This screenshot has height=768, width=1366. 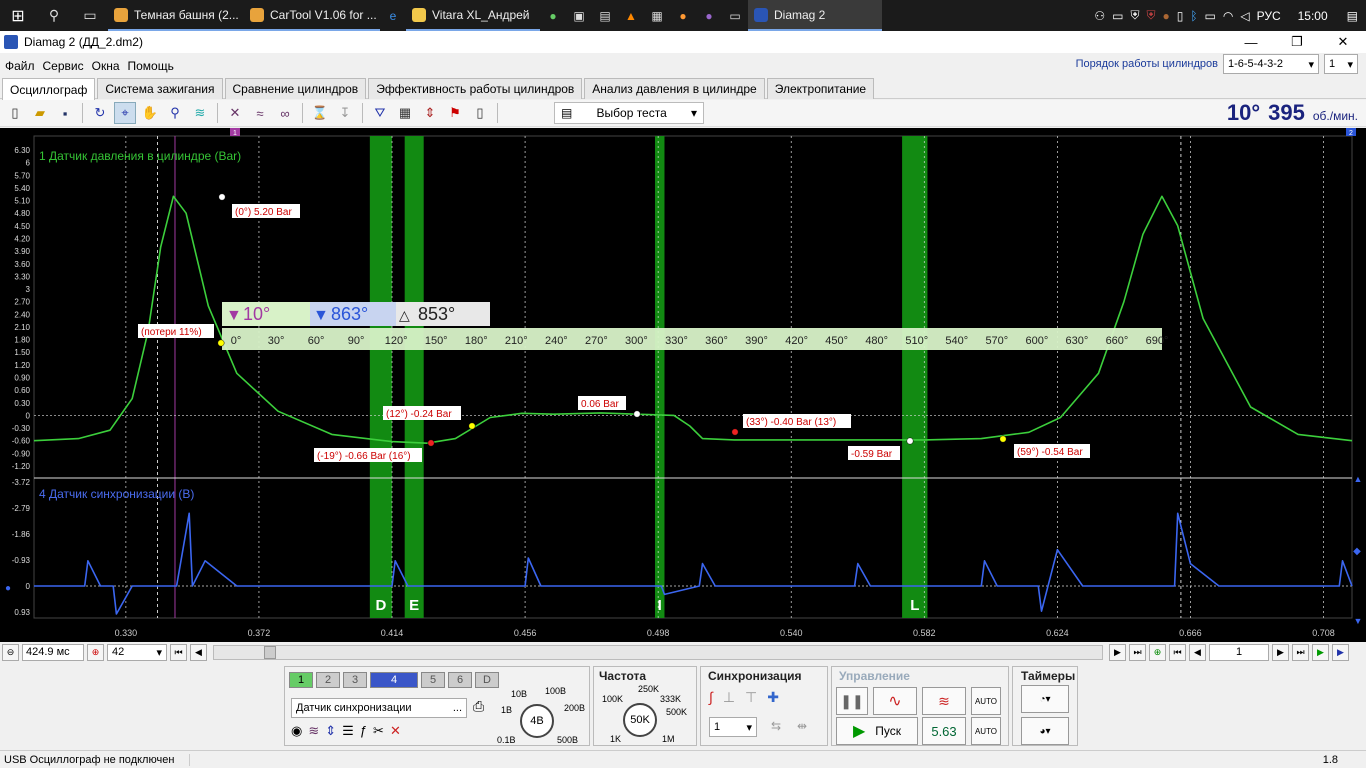 I want to click on frequency-dial: 250K 100K 333K 500K 1K 1M 50K, so click(x=646, y=714).